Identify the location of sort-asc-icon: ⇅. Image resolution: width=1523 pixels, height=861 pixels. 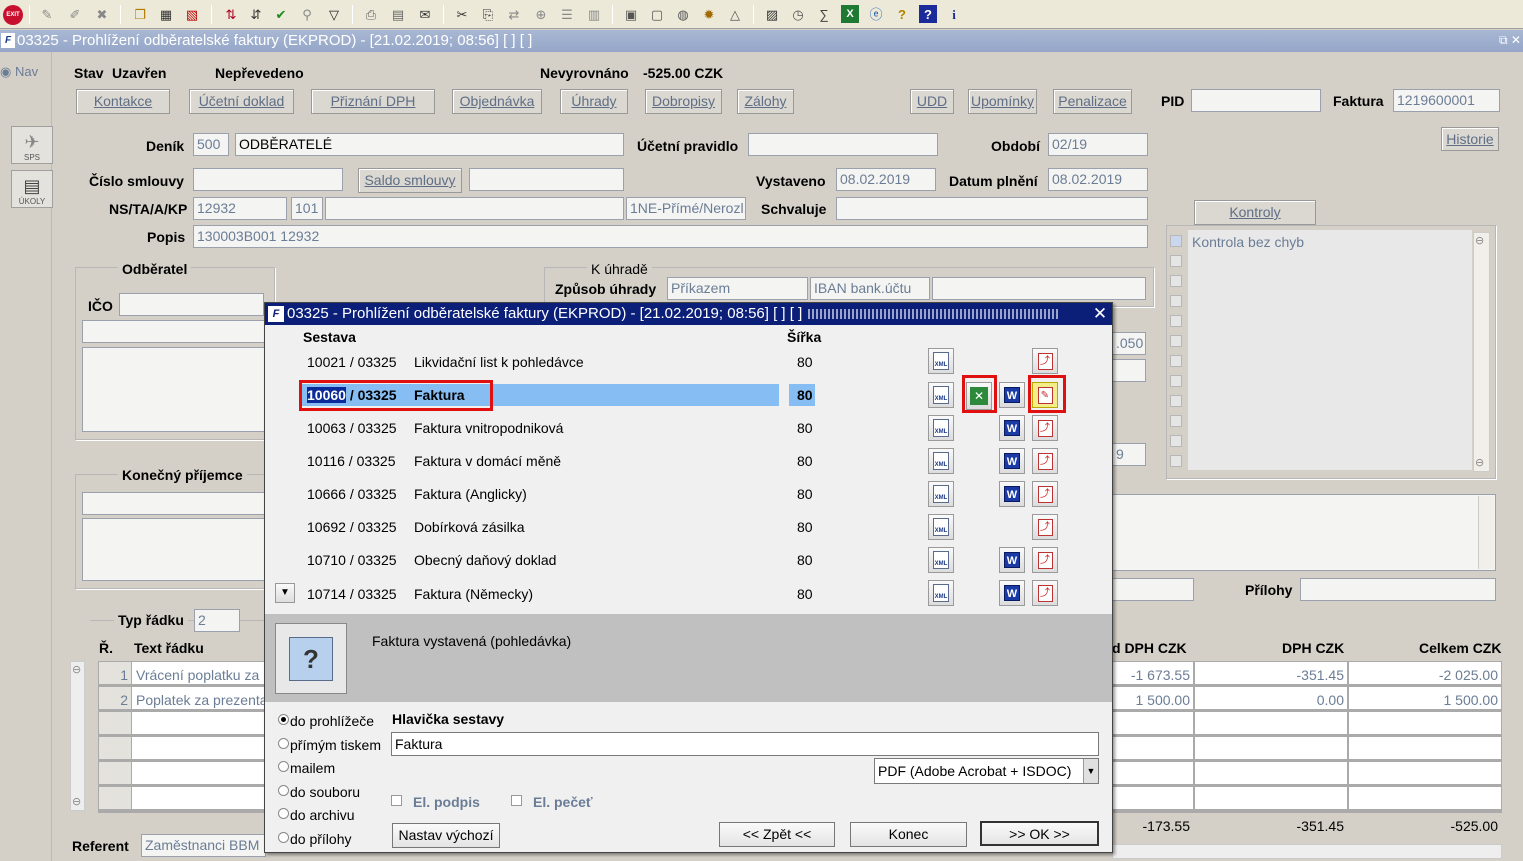
(231, 14).